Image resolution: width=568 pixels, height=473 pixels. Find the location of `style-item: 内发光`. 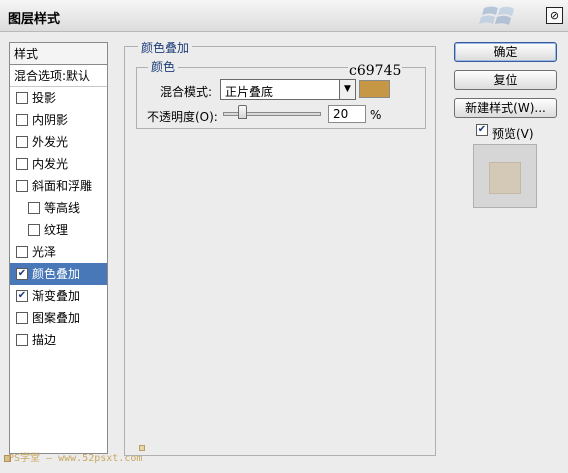

style-item: 内发光 is located at coordinates (58, 164).